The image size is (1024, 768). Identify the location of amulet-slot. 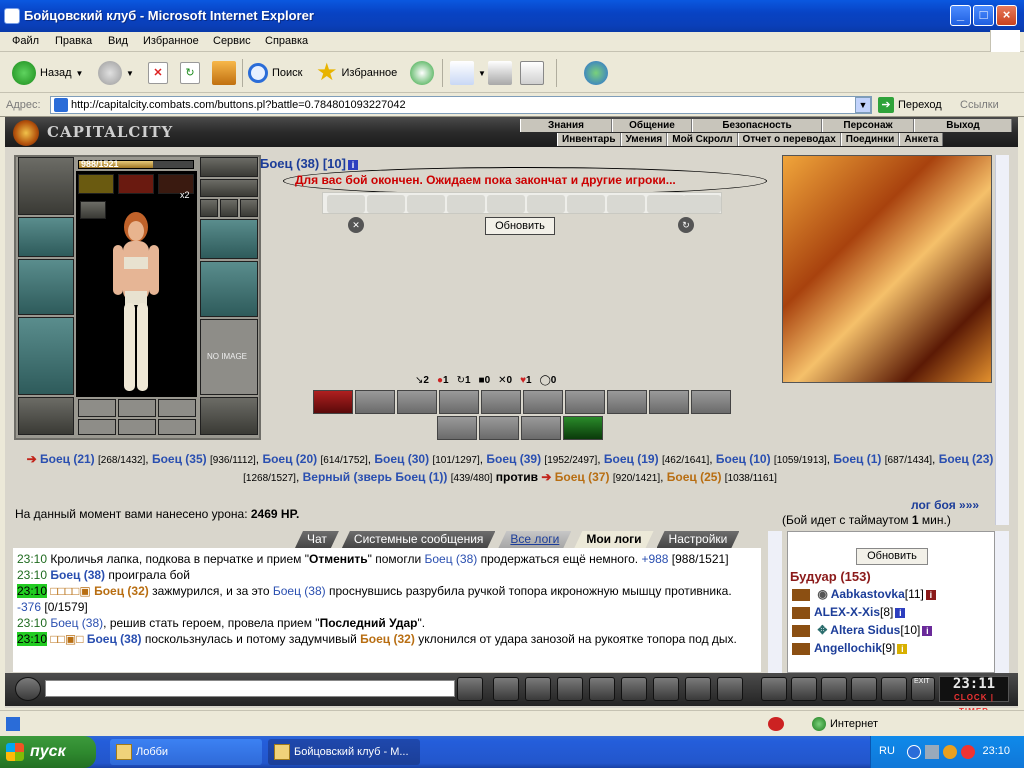
(229, 188).